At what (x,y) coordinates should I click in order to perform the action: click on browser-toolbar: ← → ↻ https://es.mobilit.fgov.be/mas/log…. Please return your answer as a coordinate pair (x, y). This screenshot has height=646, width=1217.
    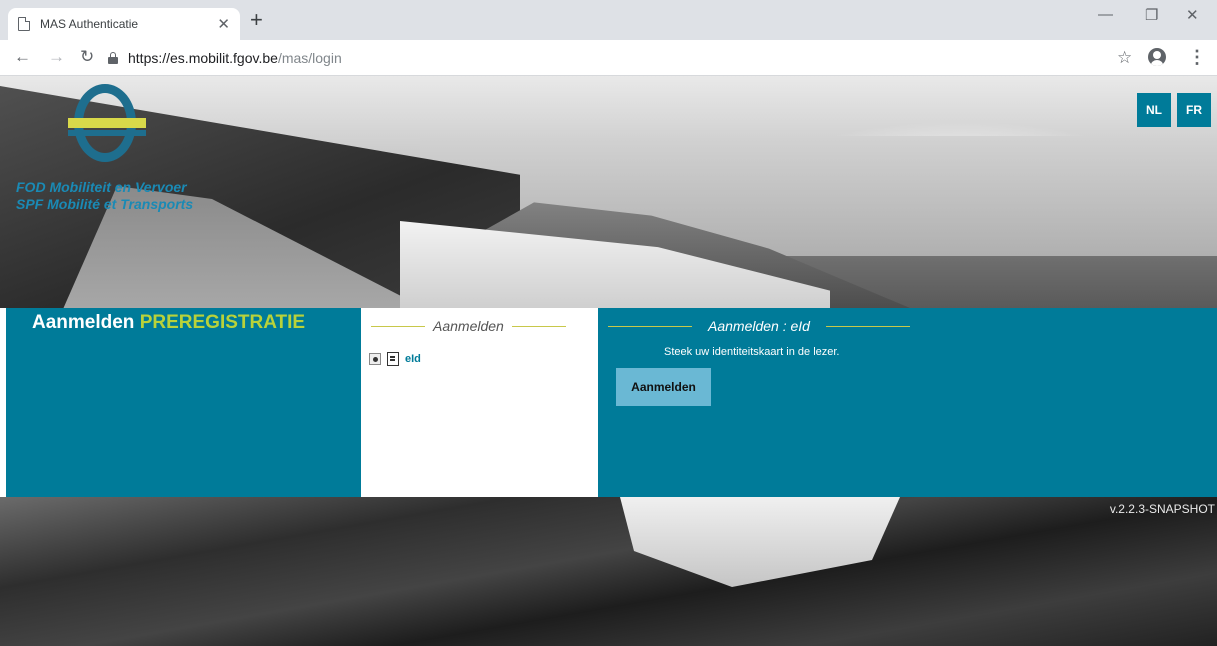
    Looking at the image, I should click on (608, 58).